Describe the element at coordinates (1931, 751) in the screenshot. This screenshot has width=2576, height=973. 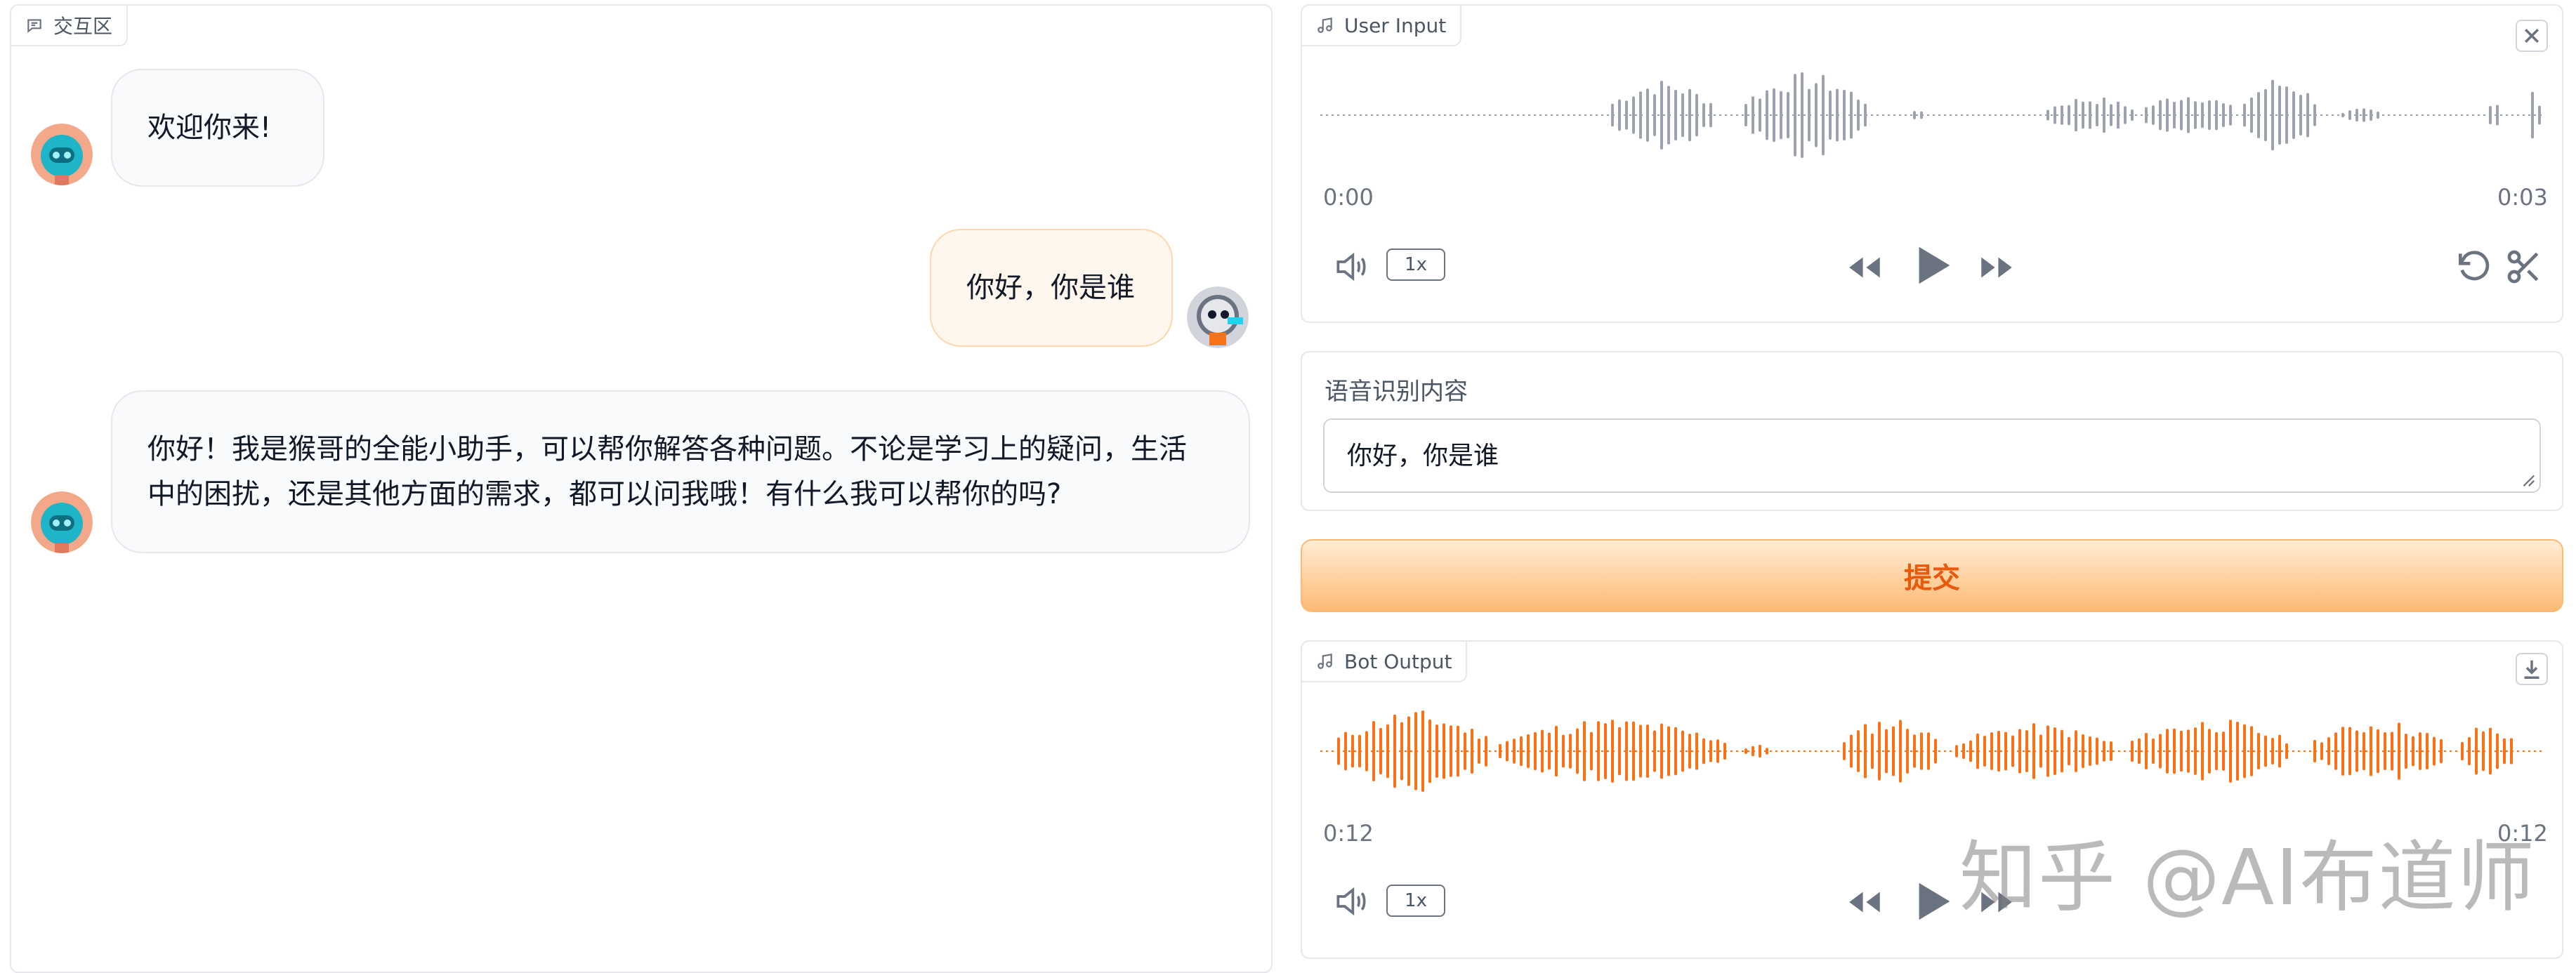
I see `bot-output-waveform` at that location.